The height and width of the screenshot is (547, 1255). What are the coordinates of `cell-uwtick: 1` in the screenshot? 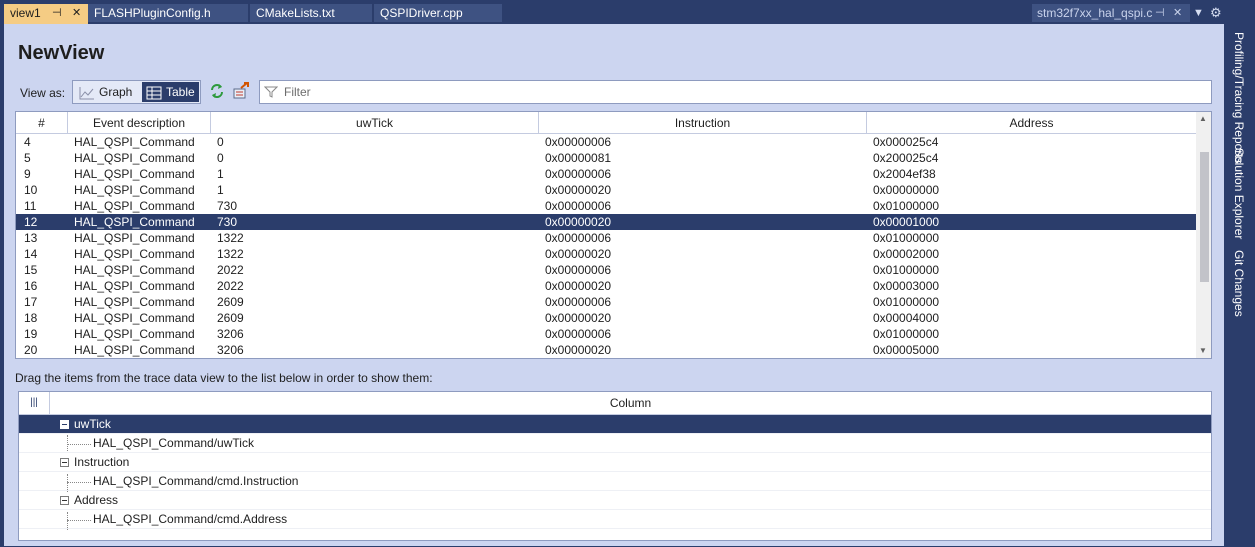 It's located at (220, 174).